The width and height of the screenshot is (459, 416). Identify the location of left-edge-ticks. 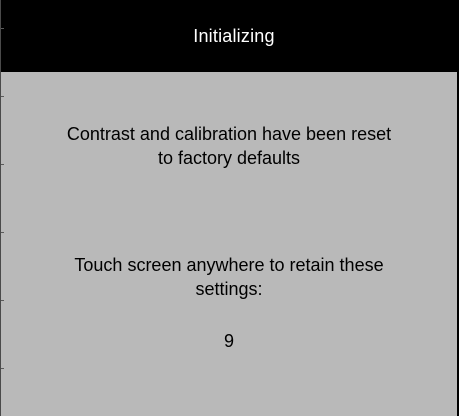
(2, 208).